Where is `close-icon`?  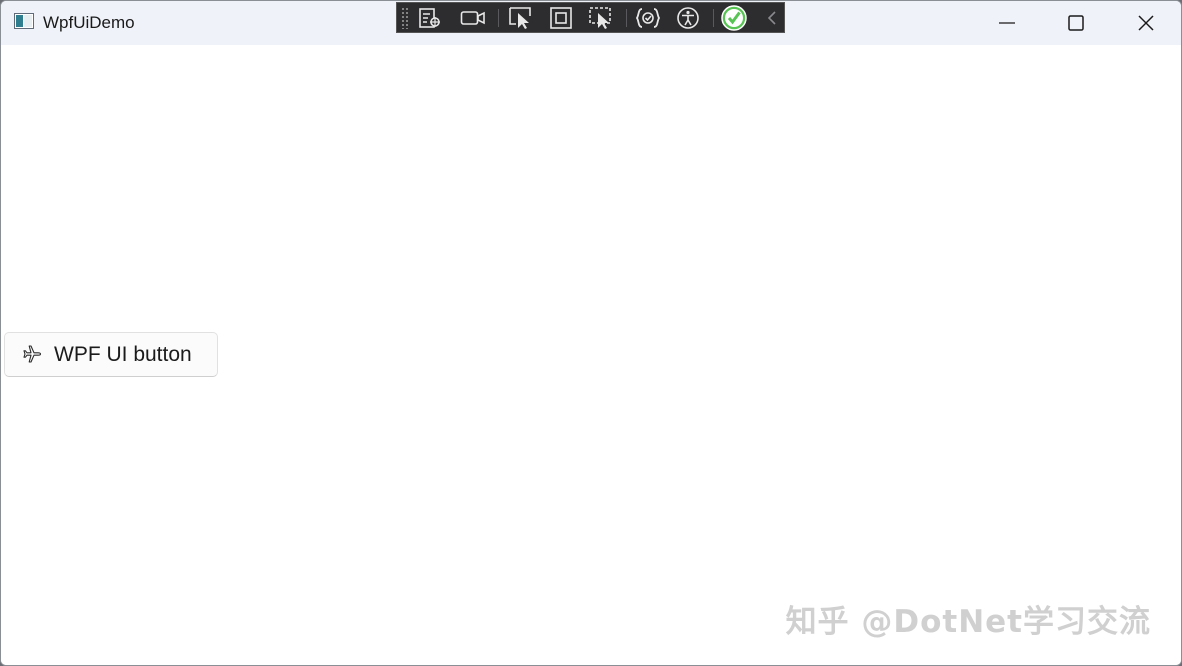
close-icon is located at coordinates (1146, 23).